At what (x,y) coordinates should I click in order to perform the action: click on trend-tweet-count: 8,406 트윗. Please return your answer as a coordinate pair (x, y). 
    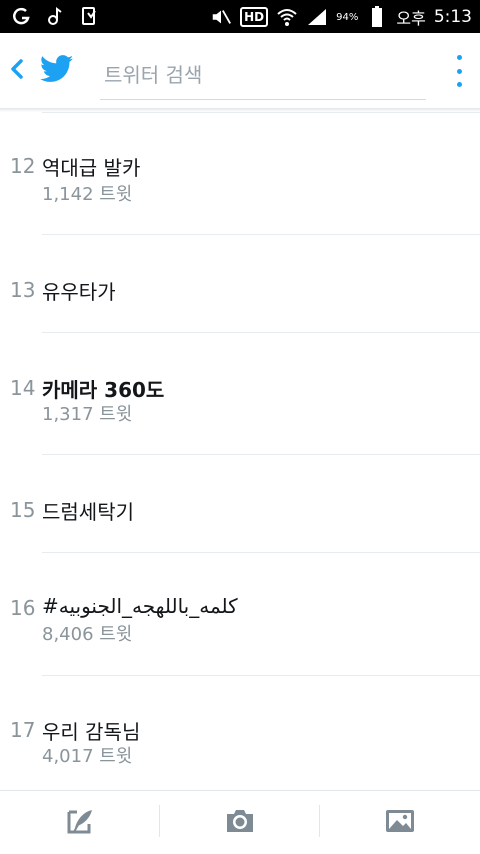
    Looking at the image, I should click on (87, 634).